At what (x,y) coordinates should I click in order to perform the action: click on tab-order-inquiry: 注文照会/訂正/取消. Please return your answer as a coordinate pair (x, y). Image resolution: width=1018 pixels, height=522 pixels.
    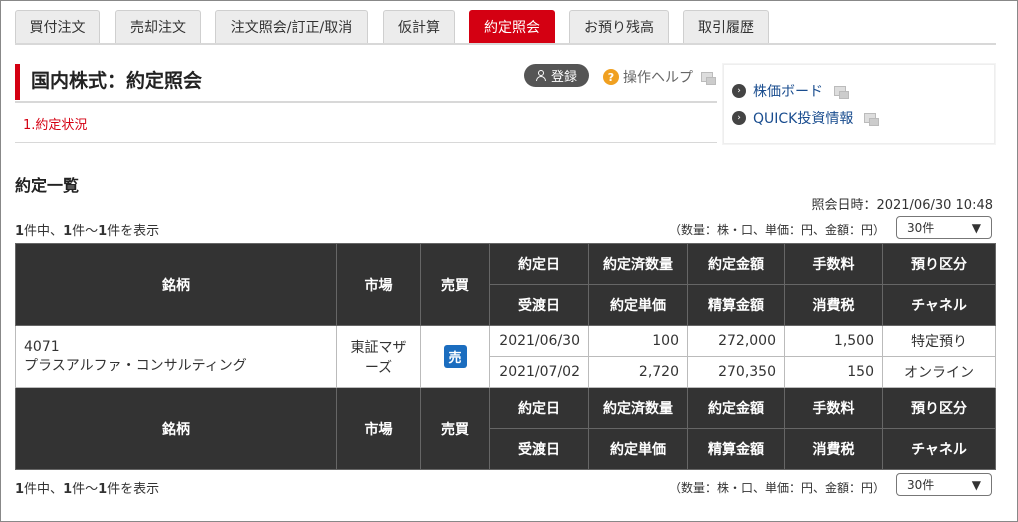
    Looking at the image, I should click on (291, 26).